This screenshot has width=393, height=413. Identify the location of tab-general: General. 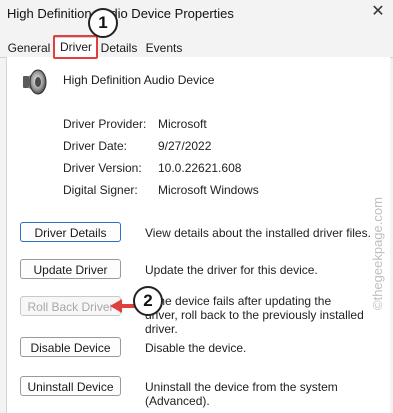
(29, 48).